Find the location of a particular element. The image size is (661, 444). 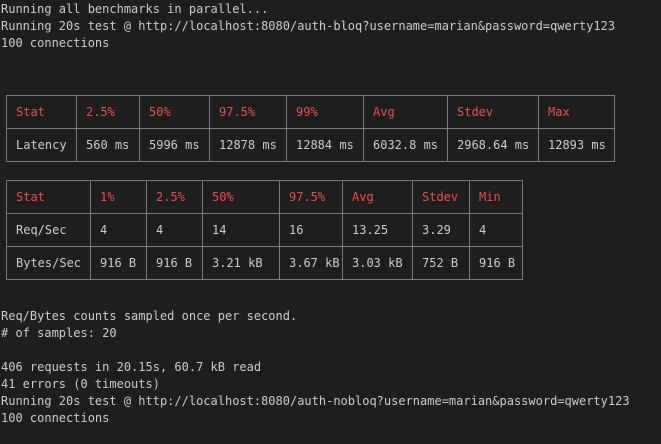

header-cell: 1% is located at coordinates (118, 197).